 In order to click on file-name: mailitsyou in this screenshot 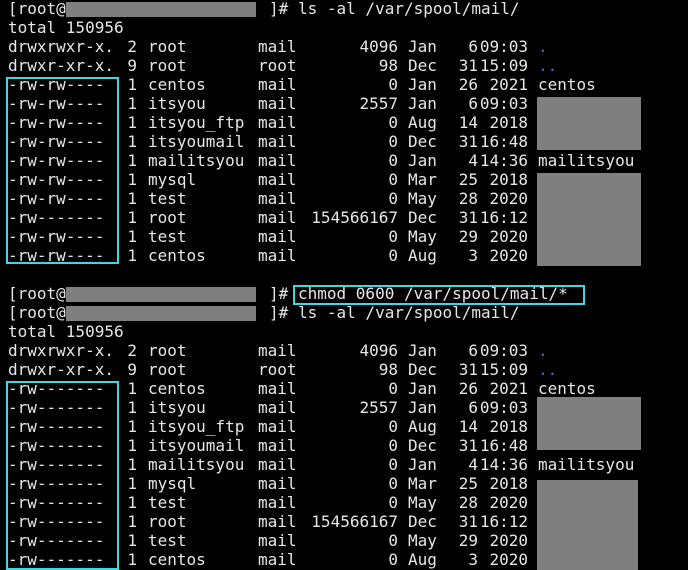, I will do `click(586, 160)`.